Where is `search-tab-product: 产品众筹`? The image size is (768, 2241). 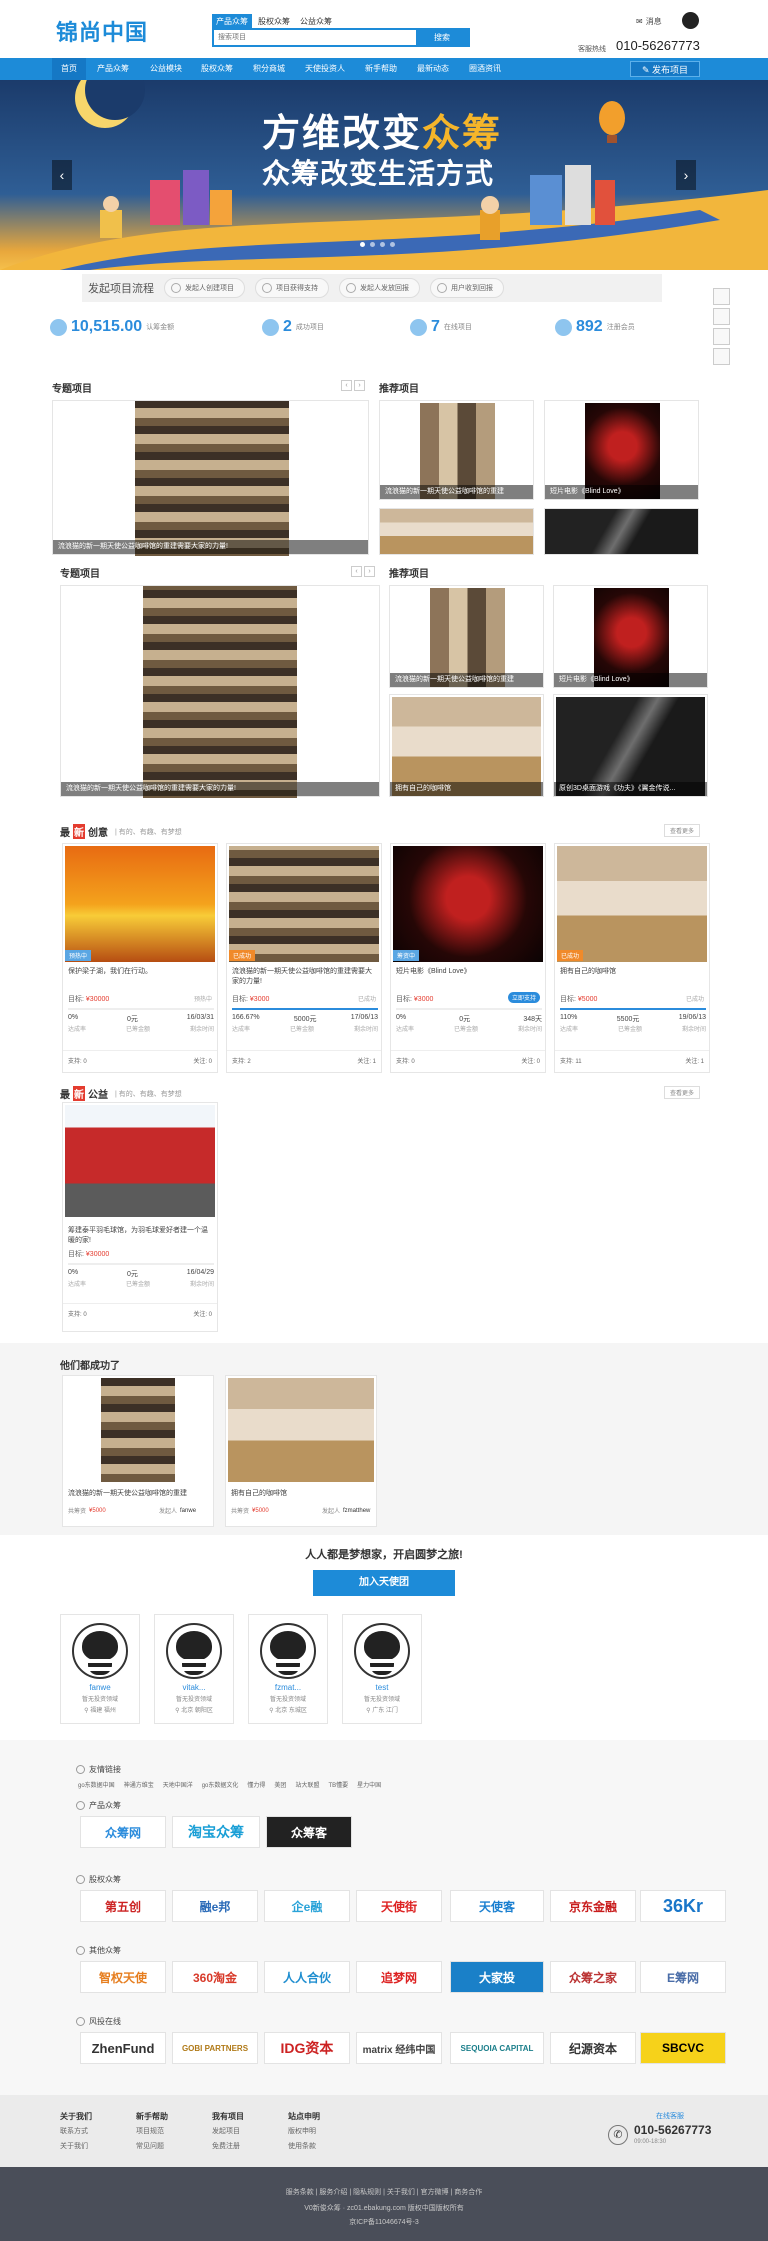 search-tab-product: 产品众筹 is located at coordinates (232, 21).